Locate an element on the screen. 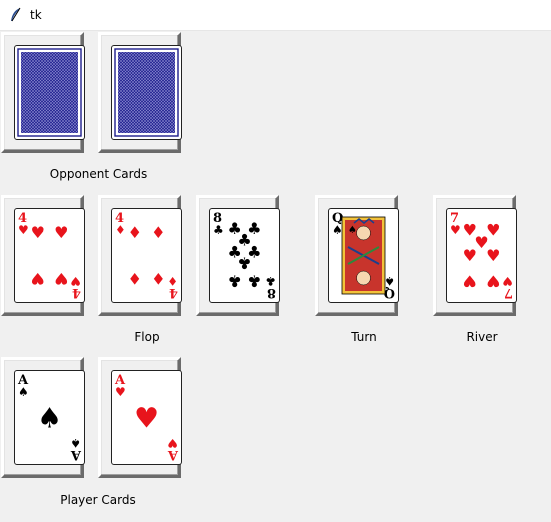  player-card-2-button: A ♥ A ♥ ♥ is located at coordinates (140, 417).